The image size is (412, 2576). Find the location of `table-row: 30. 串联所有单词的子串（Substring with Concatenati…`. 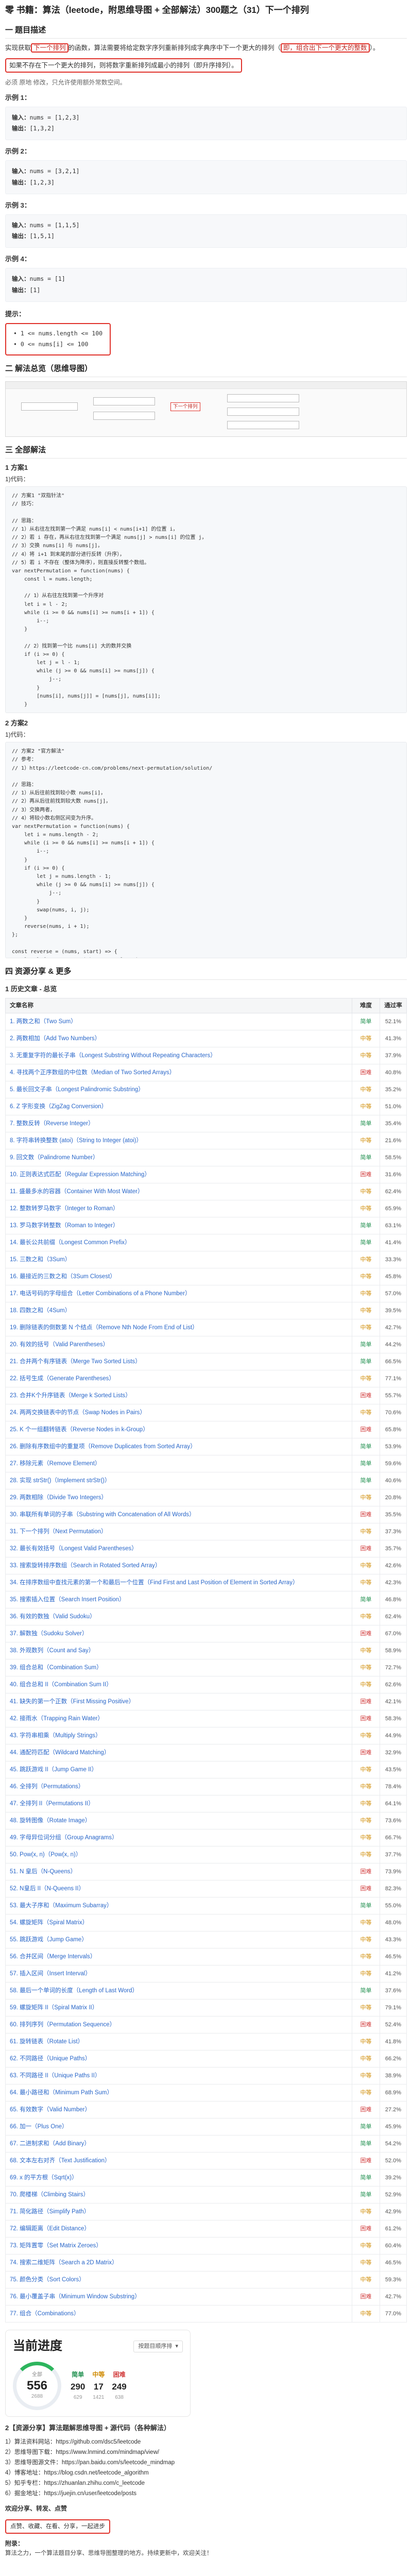

table-row: 30. 串联所有单词的子串（Substring with Concatenati… is located at coordinates (206, 1515).